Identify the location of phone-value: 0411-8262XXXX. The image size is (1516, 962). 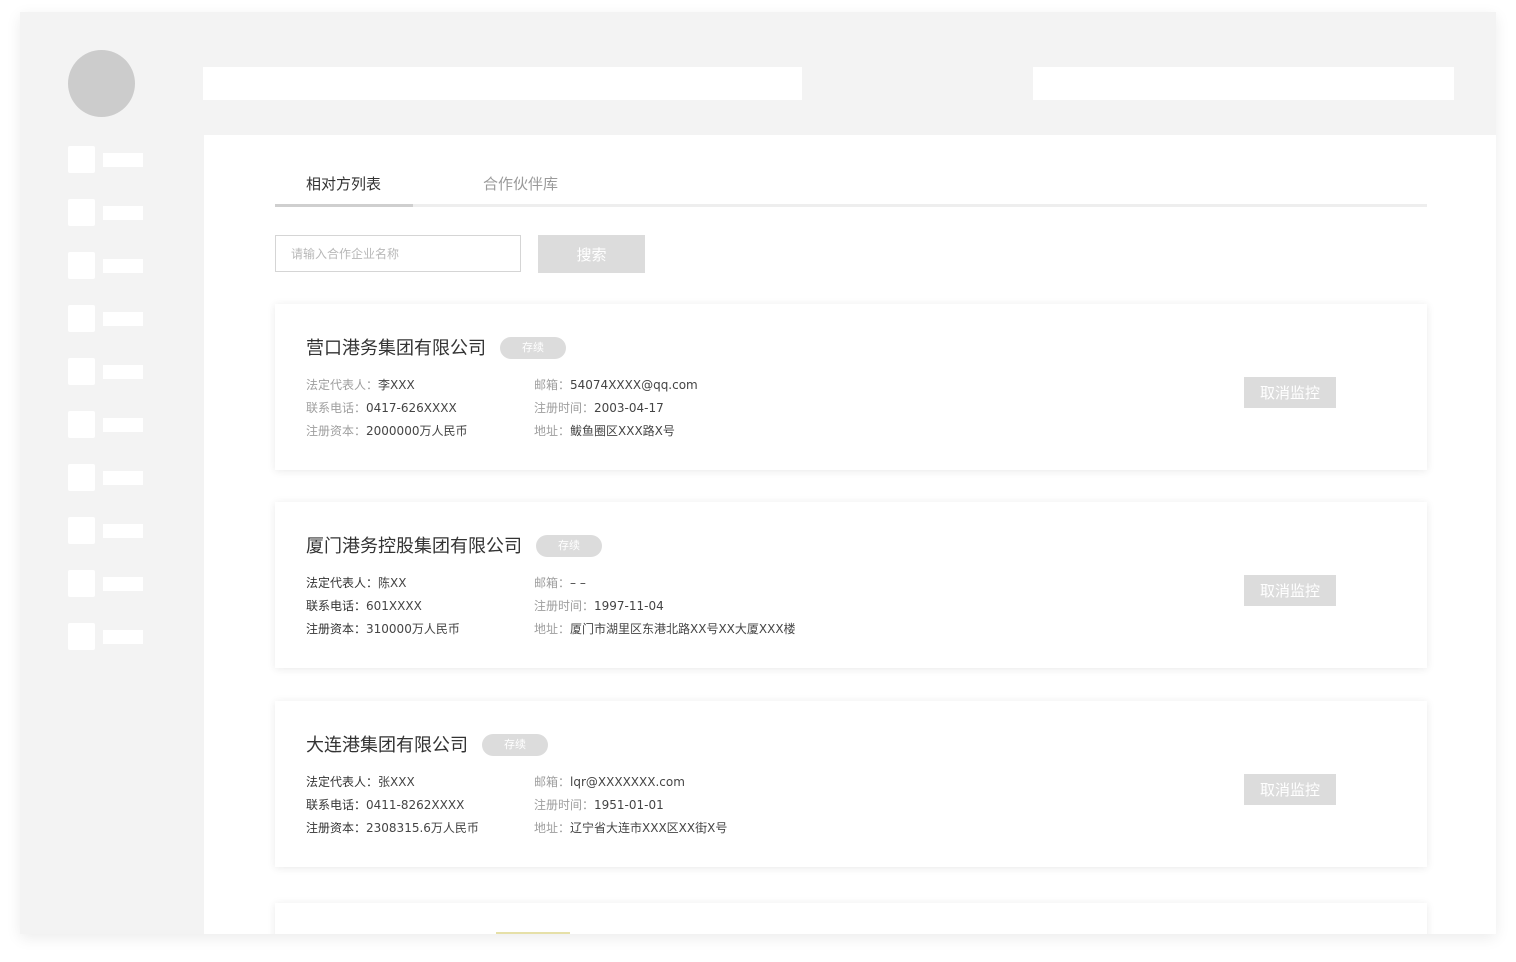
(415, 805).